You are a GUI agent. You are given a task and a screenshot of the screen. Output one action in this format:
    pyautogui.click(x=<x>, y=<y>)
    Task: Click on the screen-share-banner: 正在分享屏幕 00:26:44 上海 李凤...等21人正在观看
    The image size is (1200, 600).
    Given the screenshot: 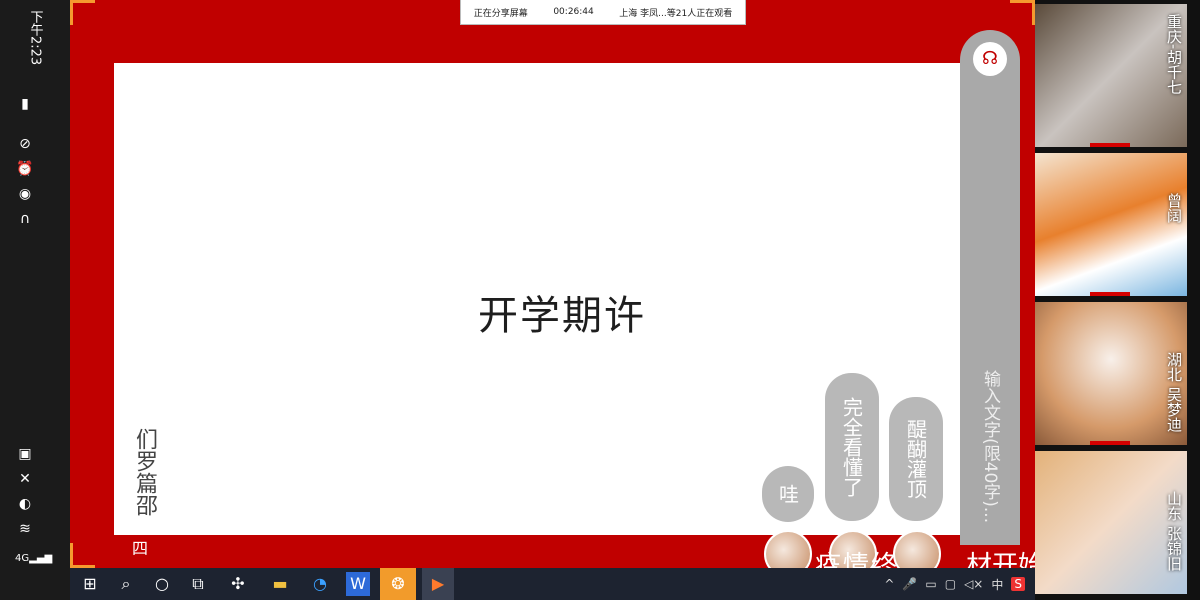 What is the action you would take?
    pyautogui.click(x=603, y=12)
    